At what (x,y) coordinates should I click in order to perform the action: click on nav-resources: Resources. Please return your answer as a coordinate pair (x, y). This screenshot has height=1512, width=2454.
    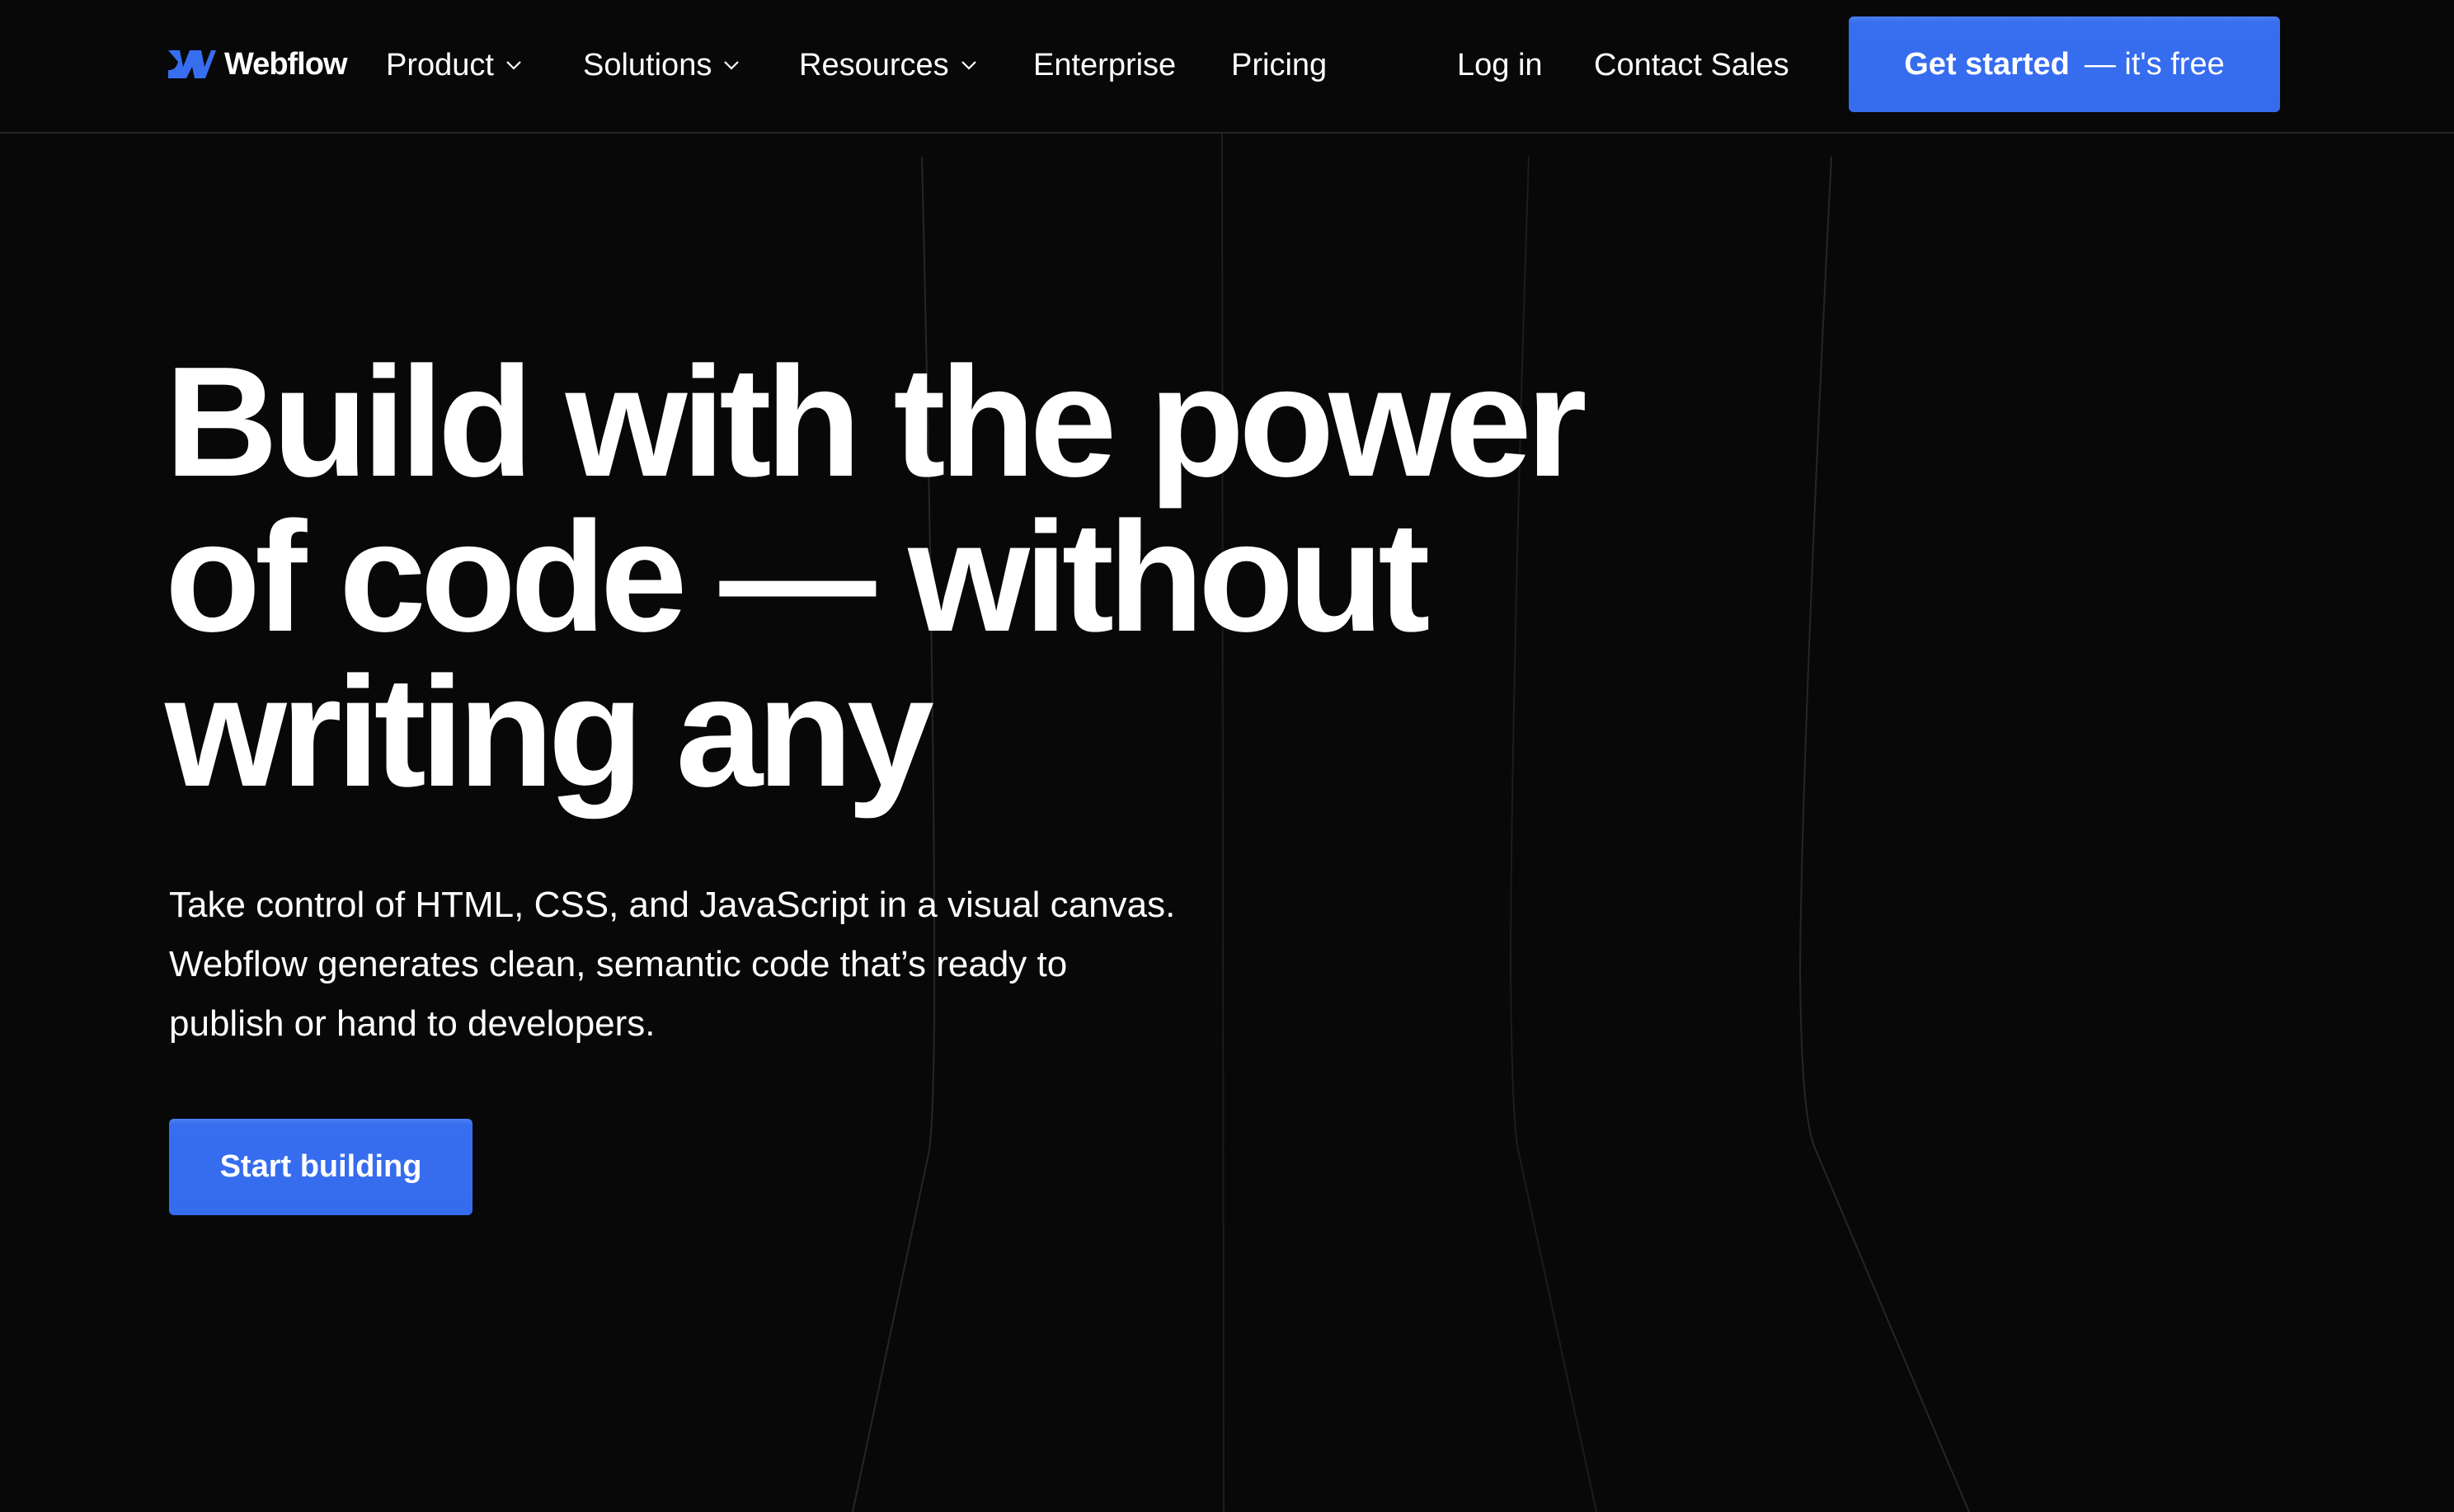
    Looking at the image, I should click on (888, 65).